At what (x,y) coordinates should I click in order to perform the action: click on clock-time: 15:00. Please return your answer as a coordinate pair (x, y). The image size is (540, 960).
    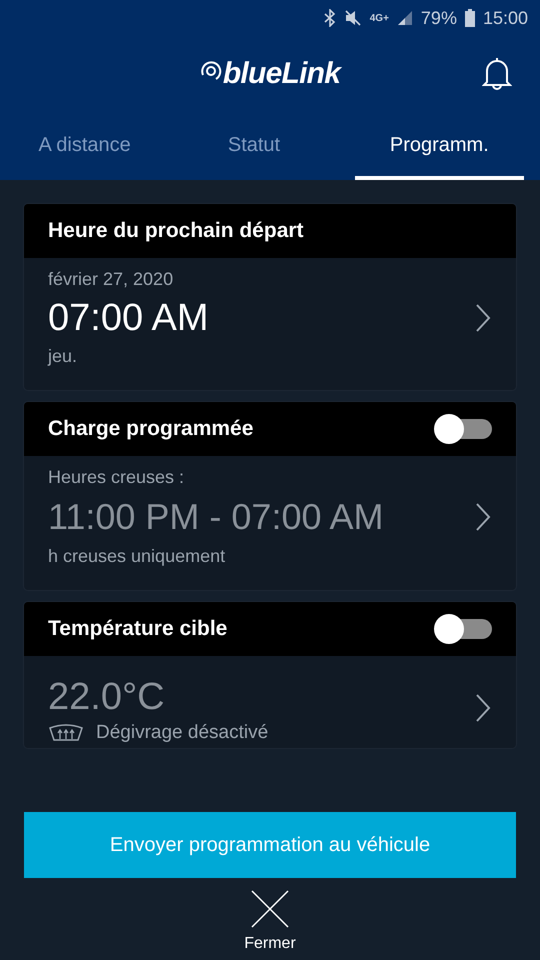
    Looking at the image, I should click on (505, 18).